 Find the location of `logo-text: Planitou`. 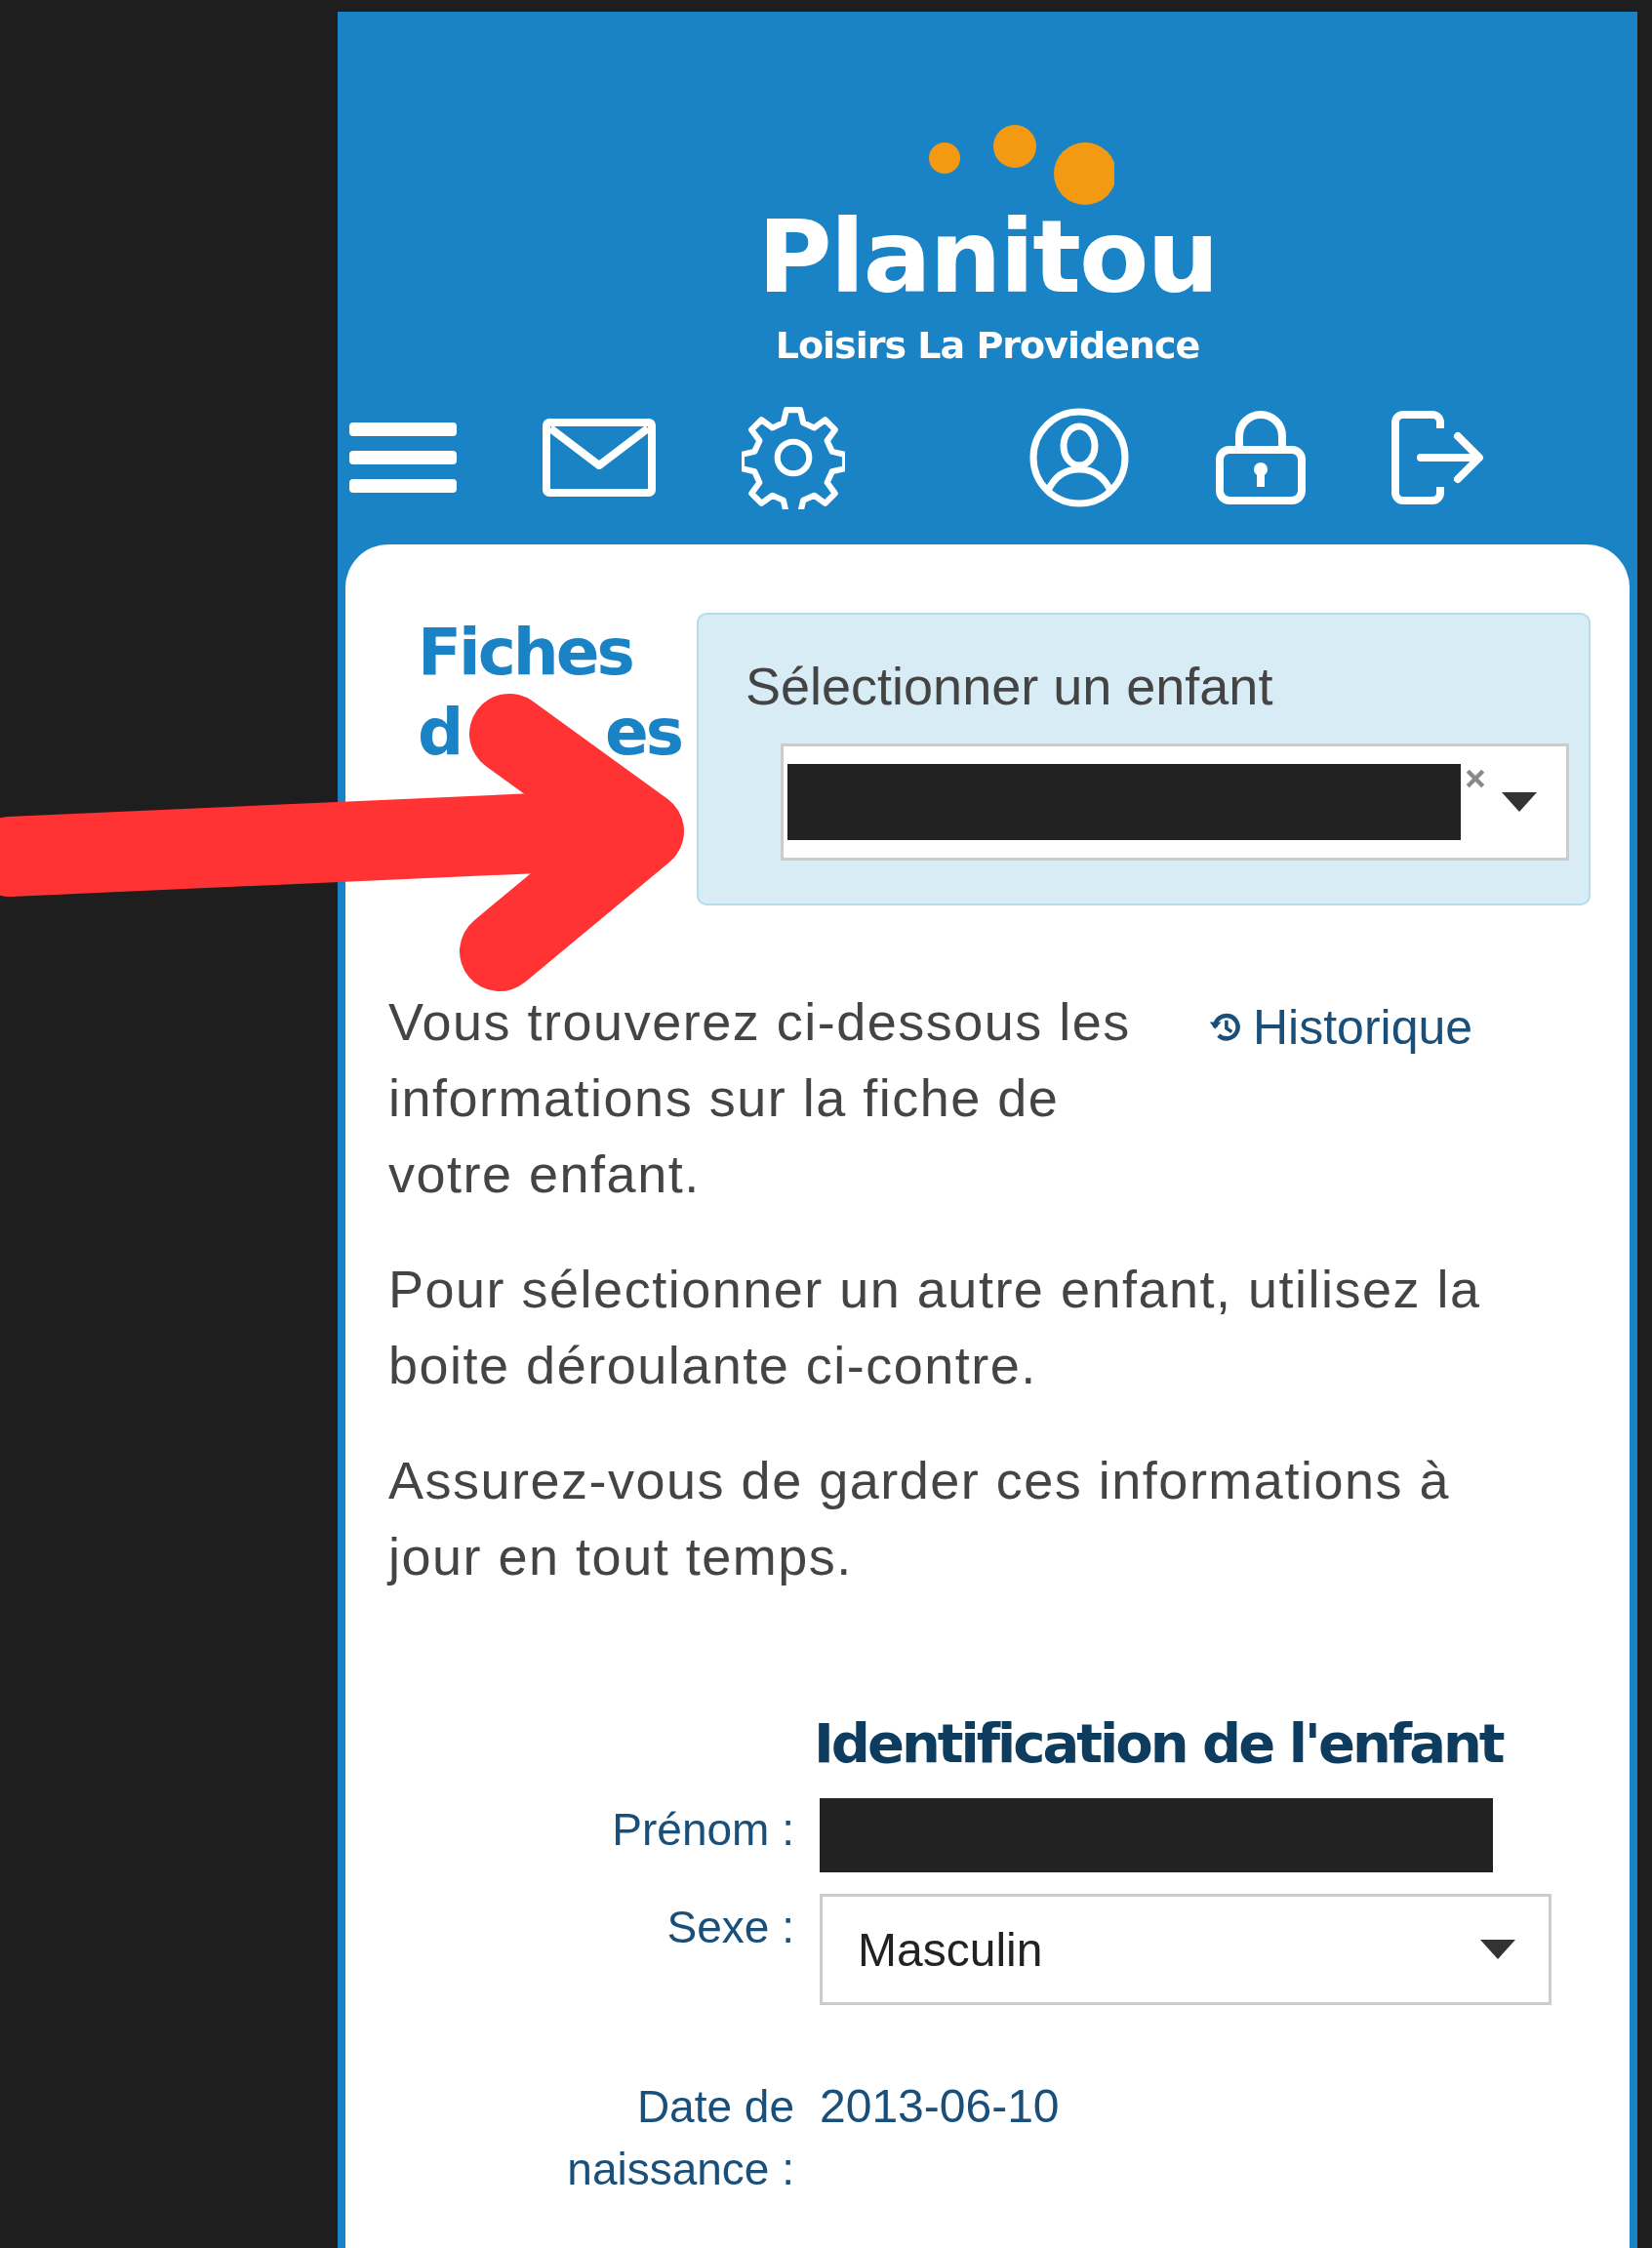

logo-text: Planitou is located at coordinates (988, 256).